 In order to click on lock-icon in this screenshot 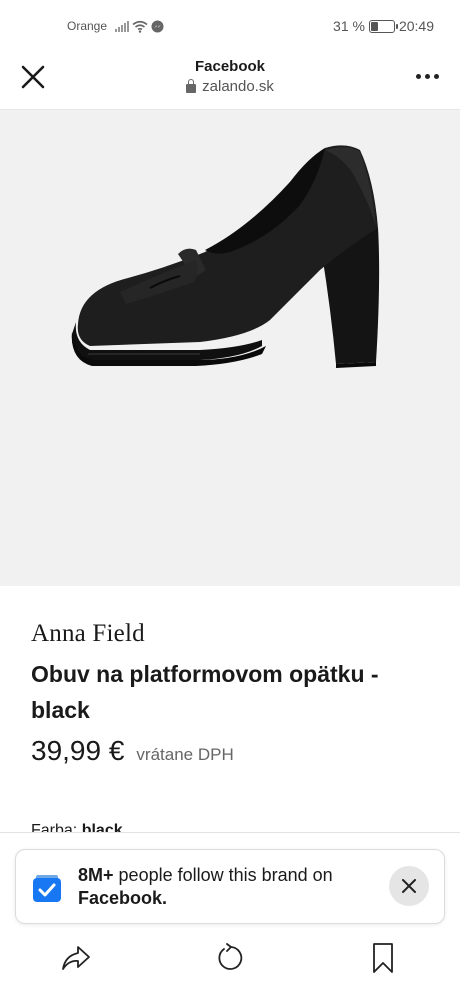, I will do `click(191, 85)`.